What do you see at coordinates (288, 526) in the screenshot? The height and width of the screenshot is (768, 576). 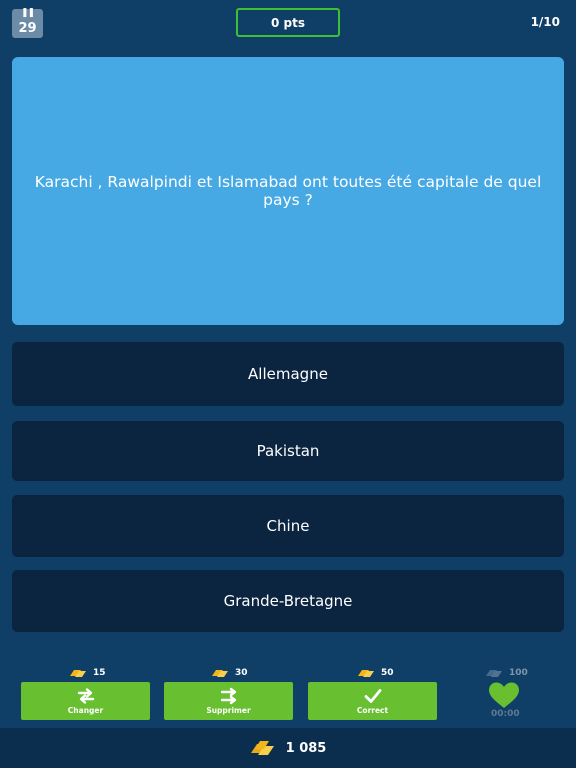 I see `answer-option-3: Chine` at bounding box center [288, 526].